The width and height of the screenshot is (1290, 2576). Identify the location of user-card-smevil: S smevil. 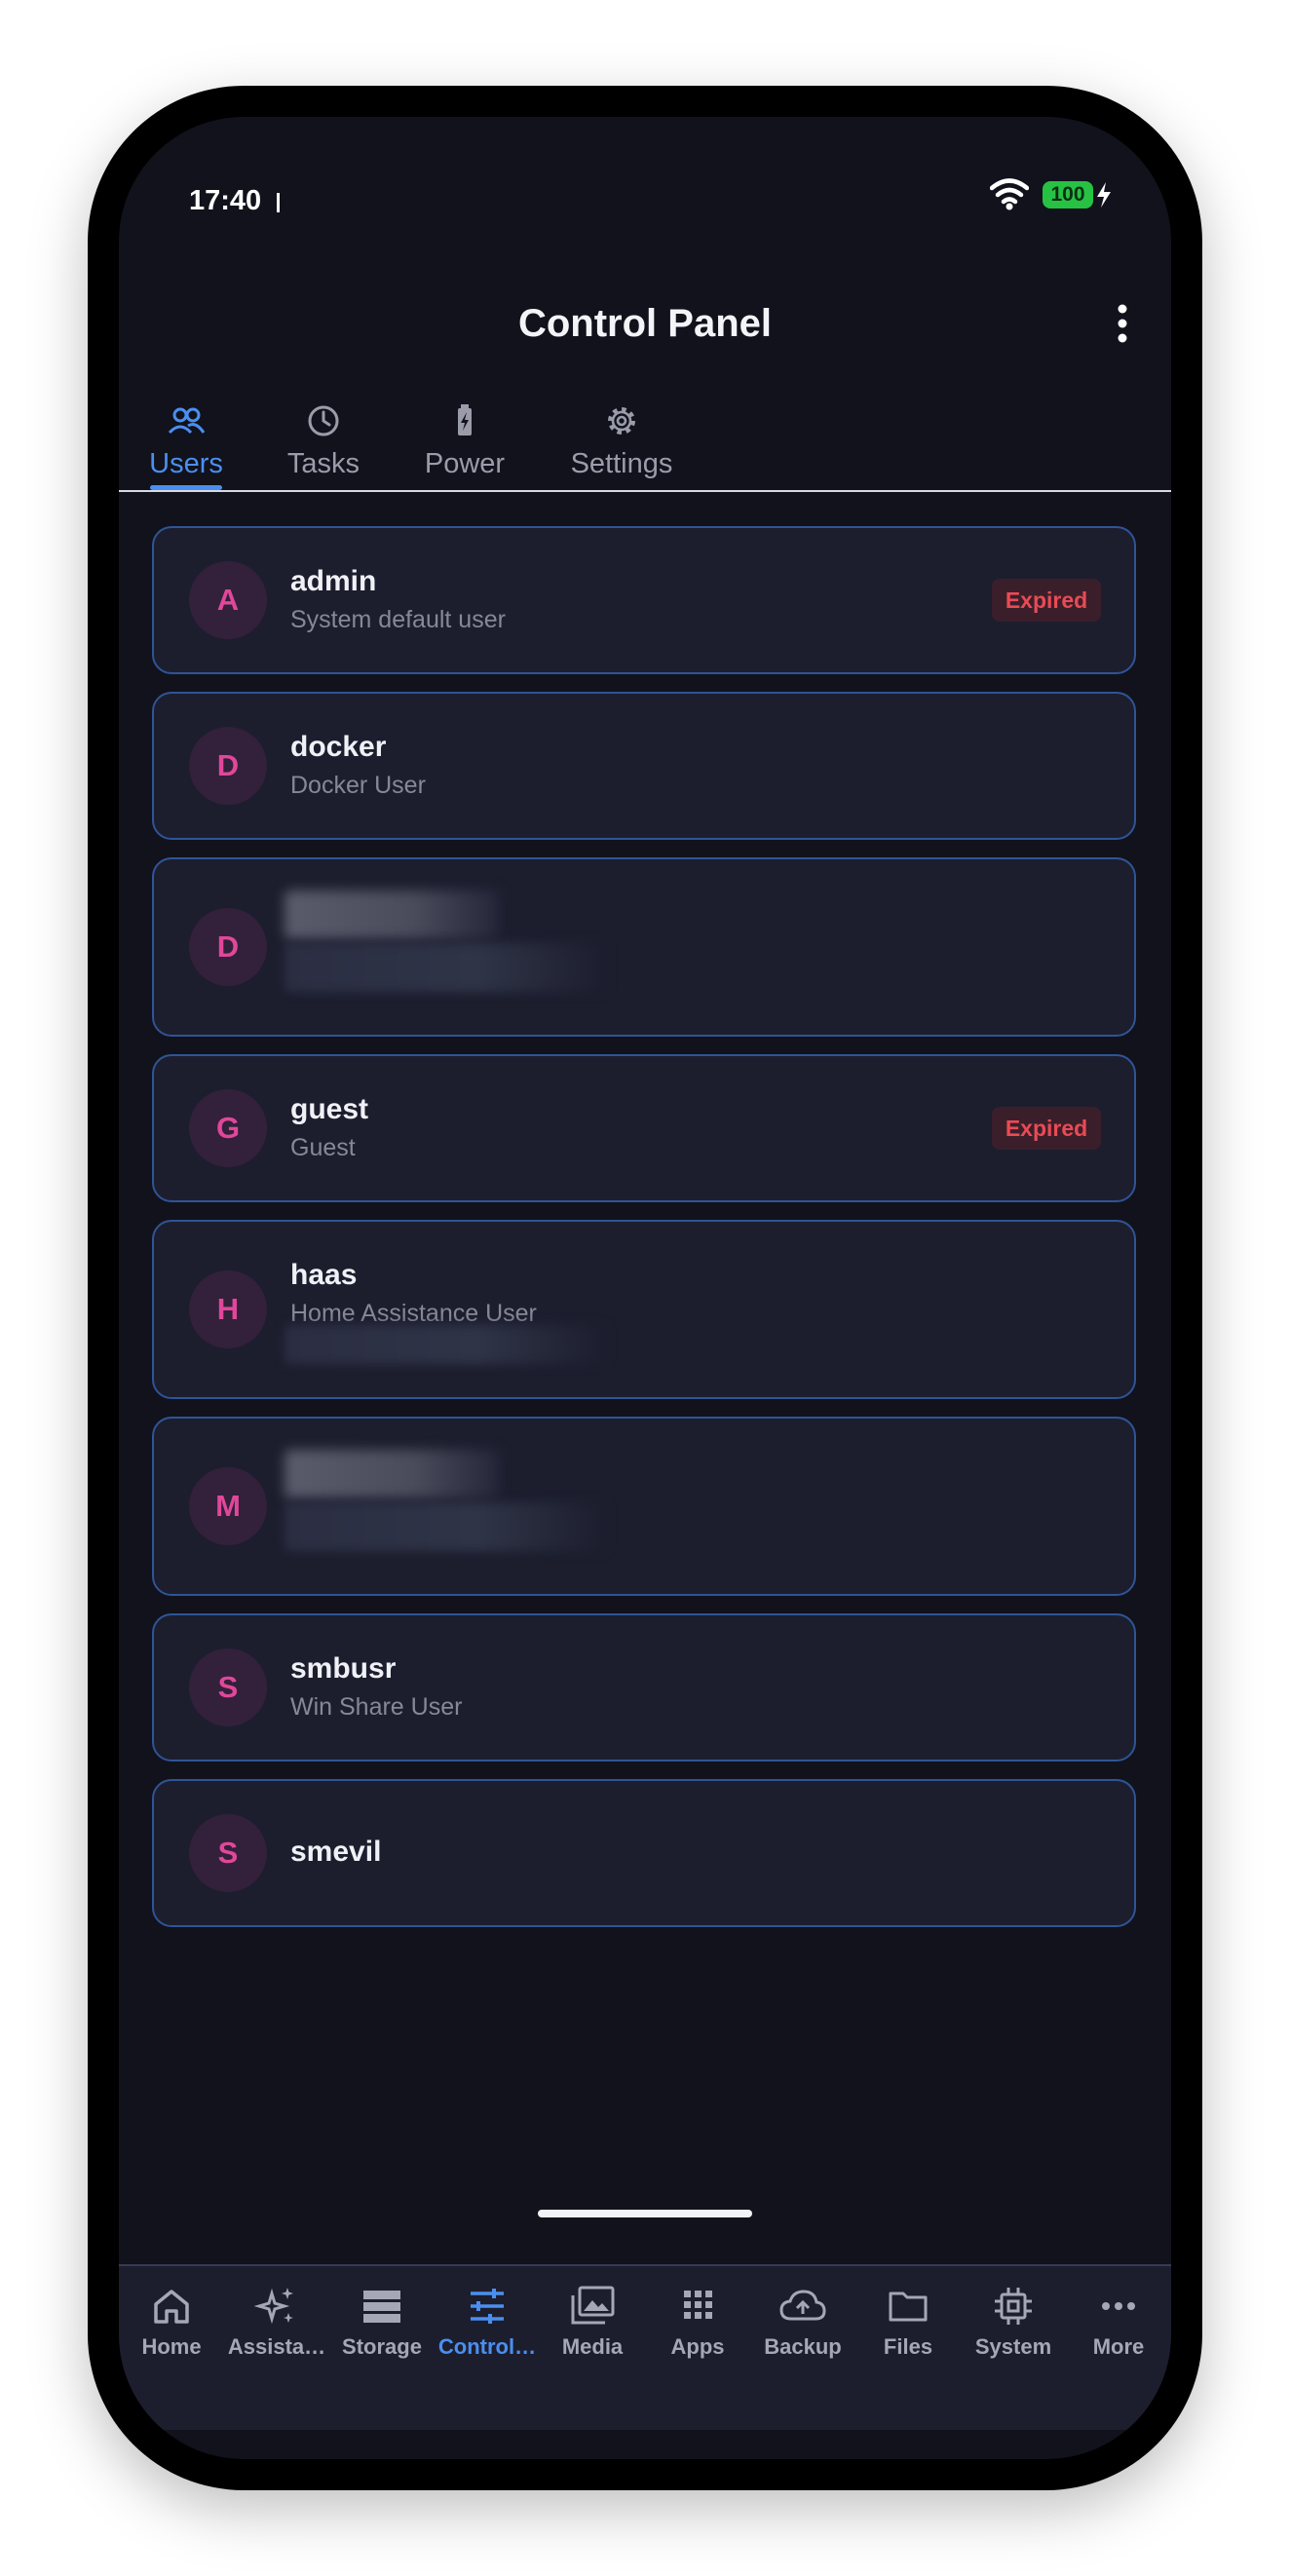
(644, 1853).